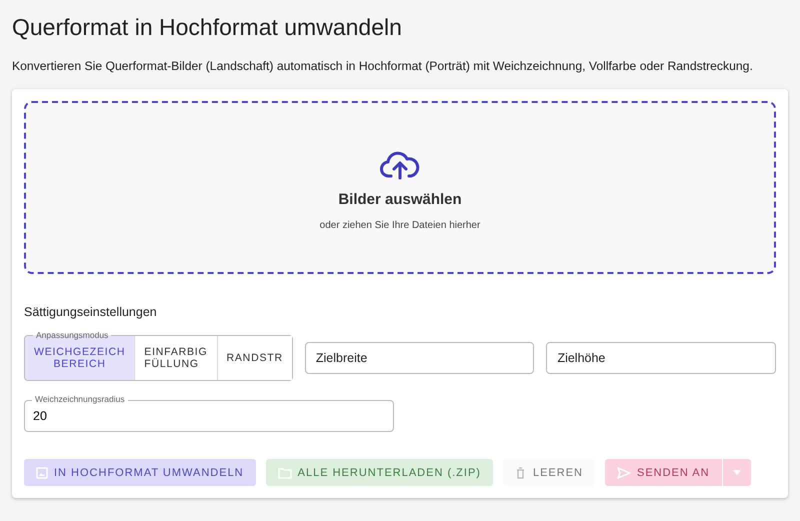  I want to click on drop-zone-title: Bilder auswählen, so click(400, 199).